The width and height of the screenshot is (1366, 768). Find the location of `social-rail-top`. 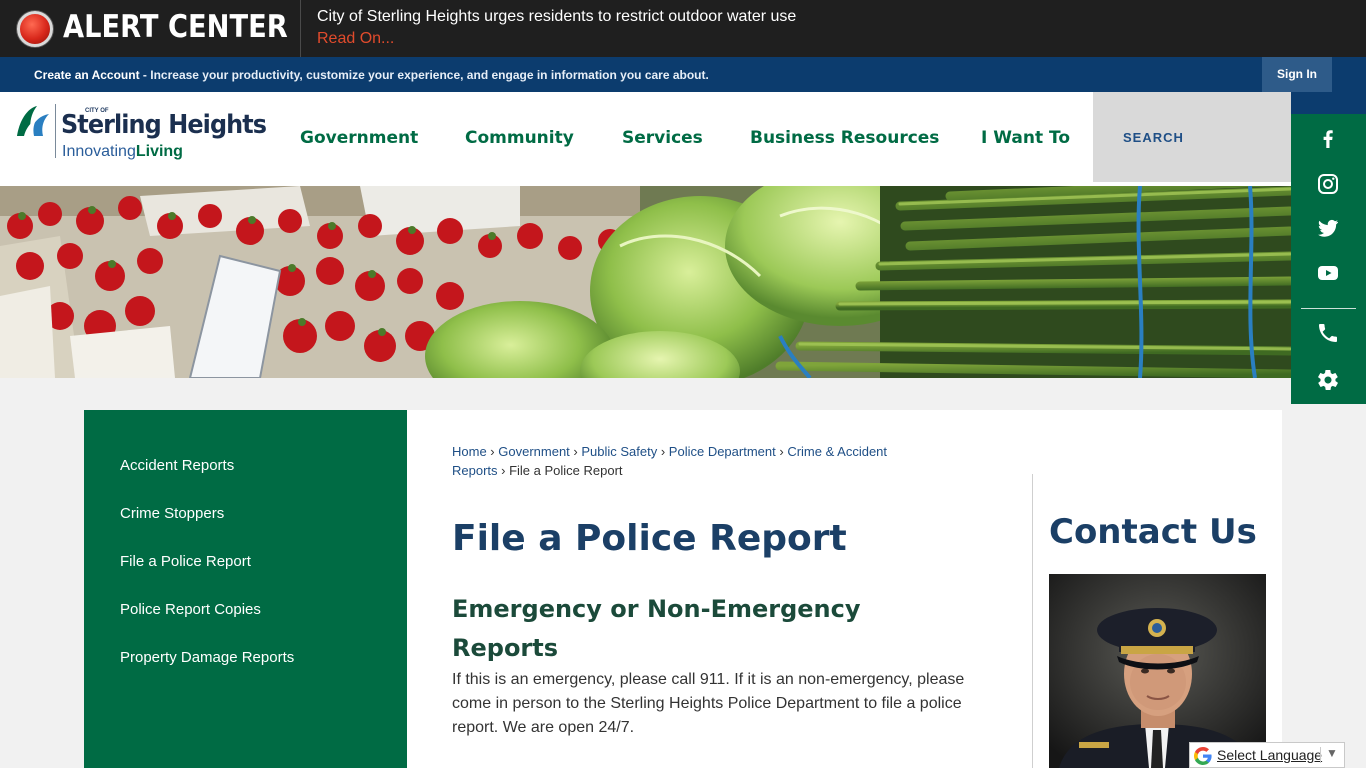

social-rail-top is located at coordinates (1328, 103).